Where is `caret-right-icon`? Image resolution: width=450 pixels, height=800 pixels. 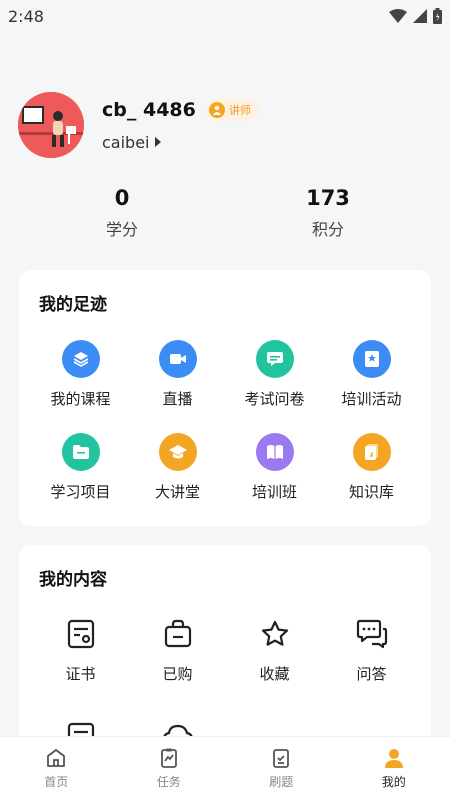 caret-right-icon is located at coordinates (157, 142).